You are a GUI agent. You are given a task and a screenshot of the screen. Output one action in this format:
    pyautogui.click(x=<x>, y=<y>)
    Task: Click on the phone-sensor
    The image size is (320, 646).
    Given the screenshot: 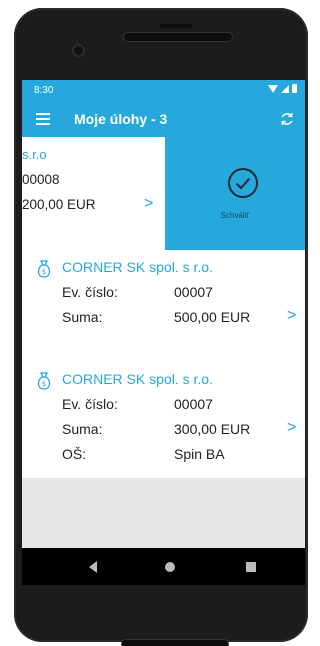 What is the action you would take?
    pyautogui.click(x=176, y=26)
    